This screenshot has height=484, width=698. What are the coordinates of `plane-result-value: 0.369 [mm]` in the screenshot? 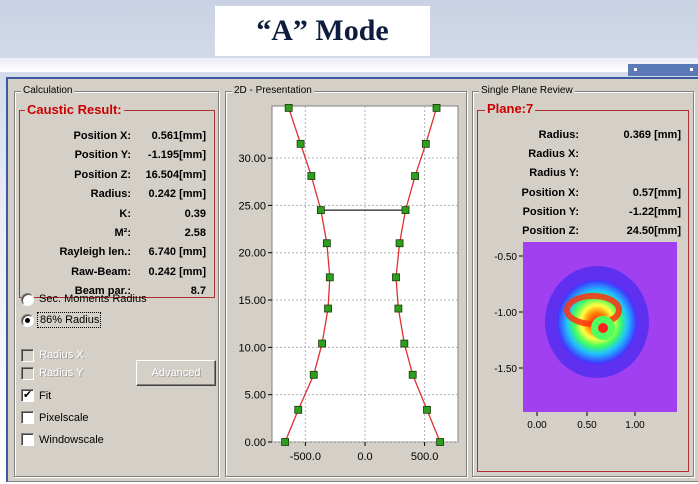 It's located at (652, 135).